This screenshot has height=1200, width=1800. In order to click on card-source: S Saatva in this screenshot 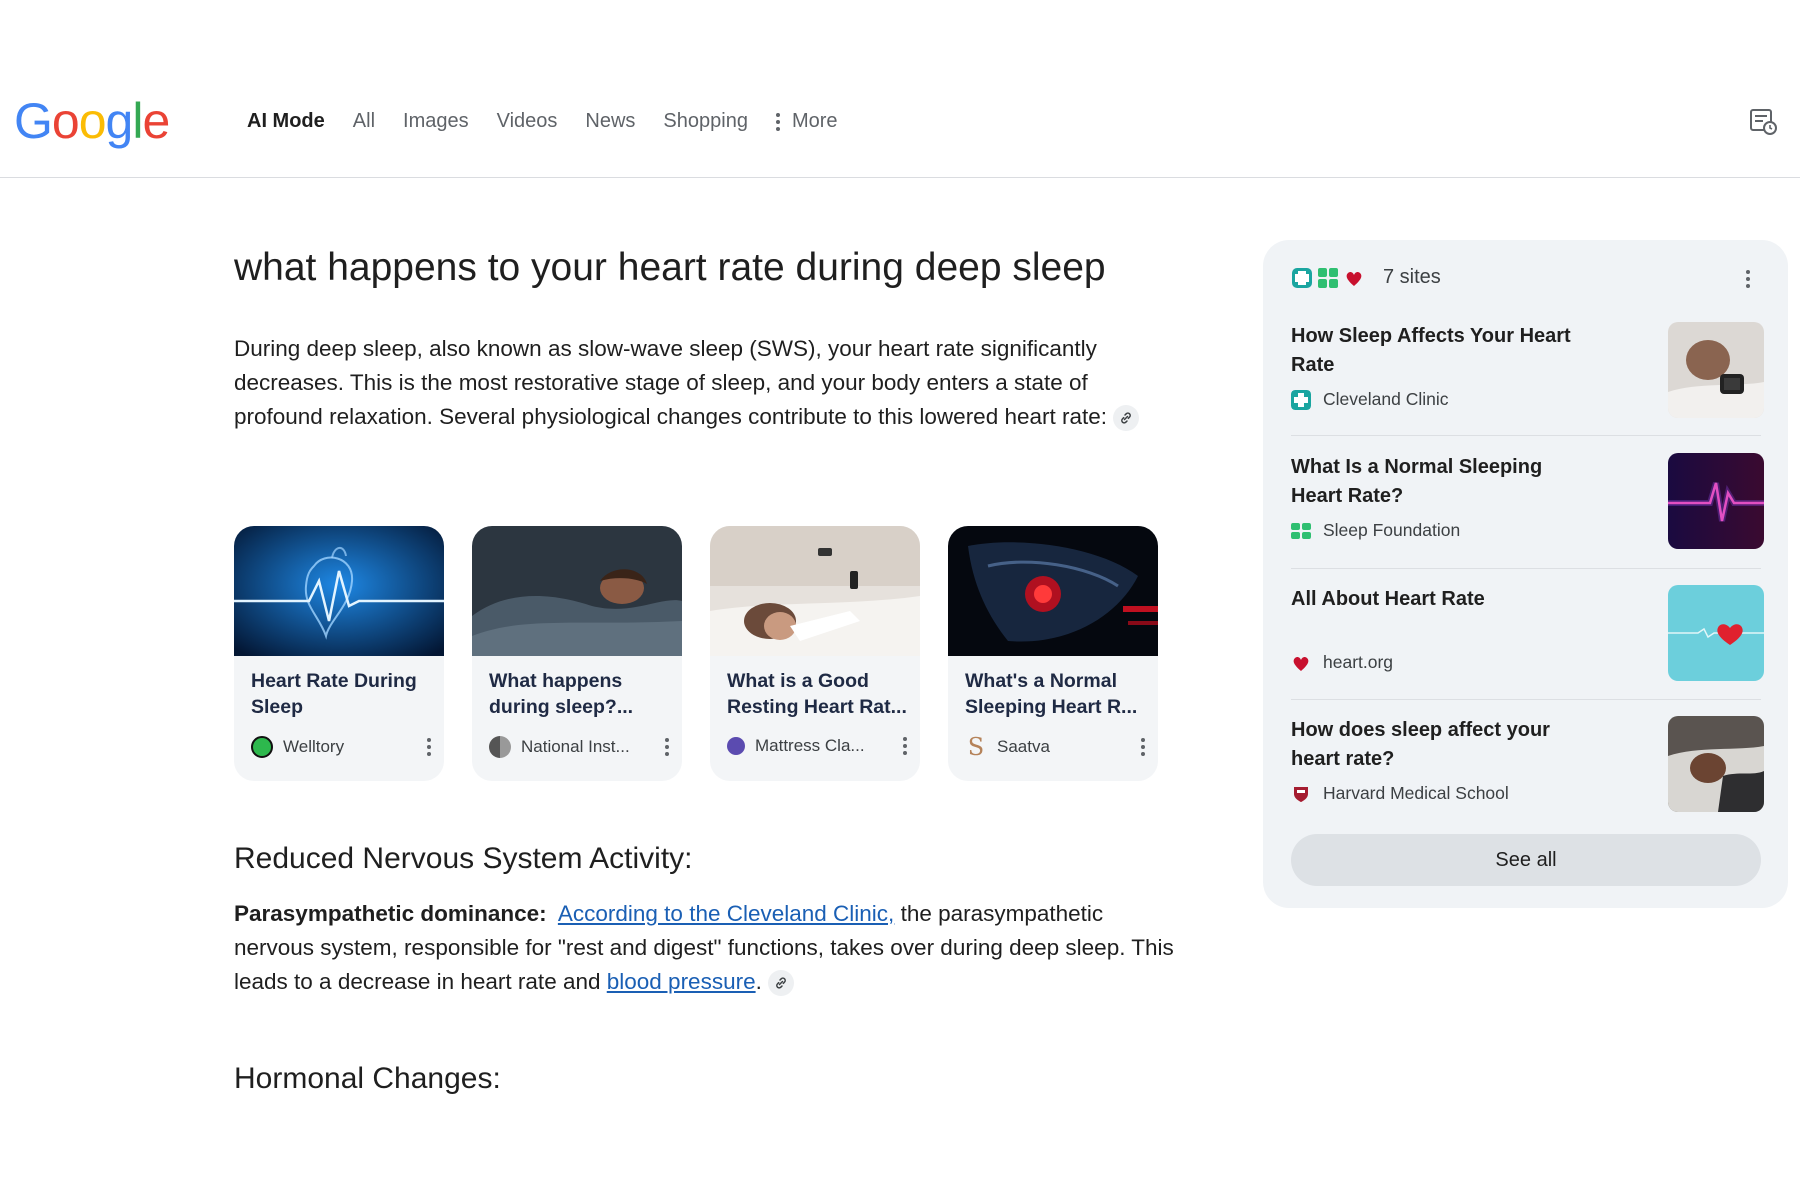, I will do `click(1055, 747)`.